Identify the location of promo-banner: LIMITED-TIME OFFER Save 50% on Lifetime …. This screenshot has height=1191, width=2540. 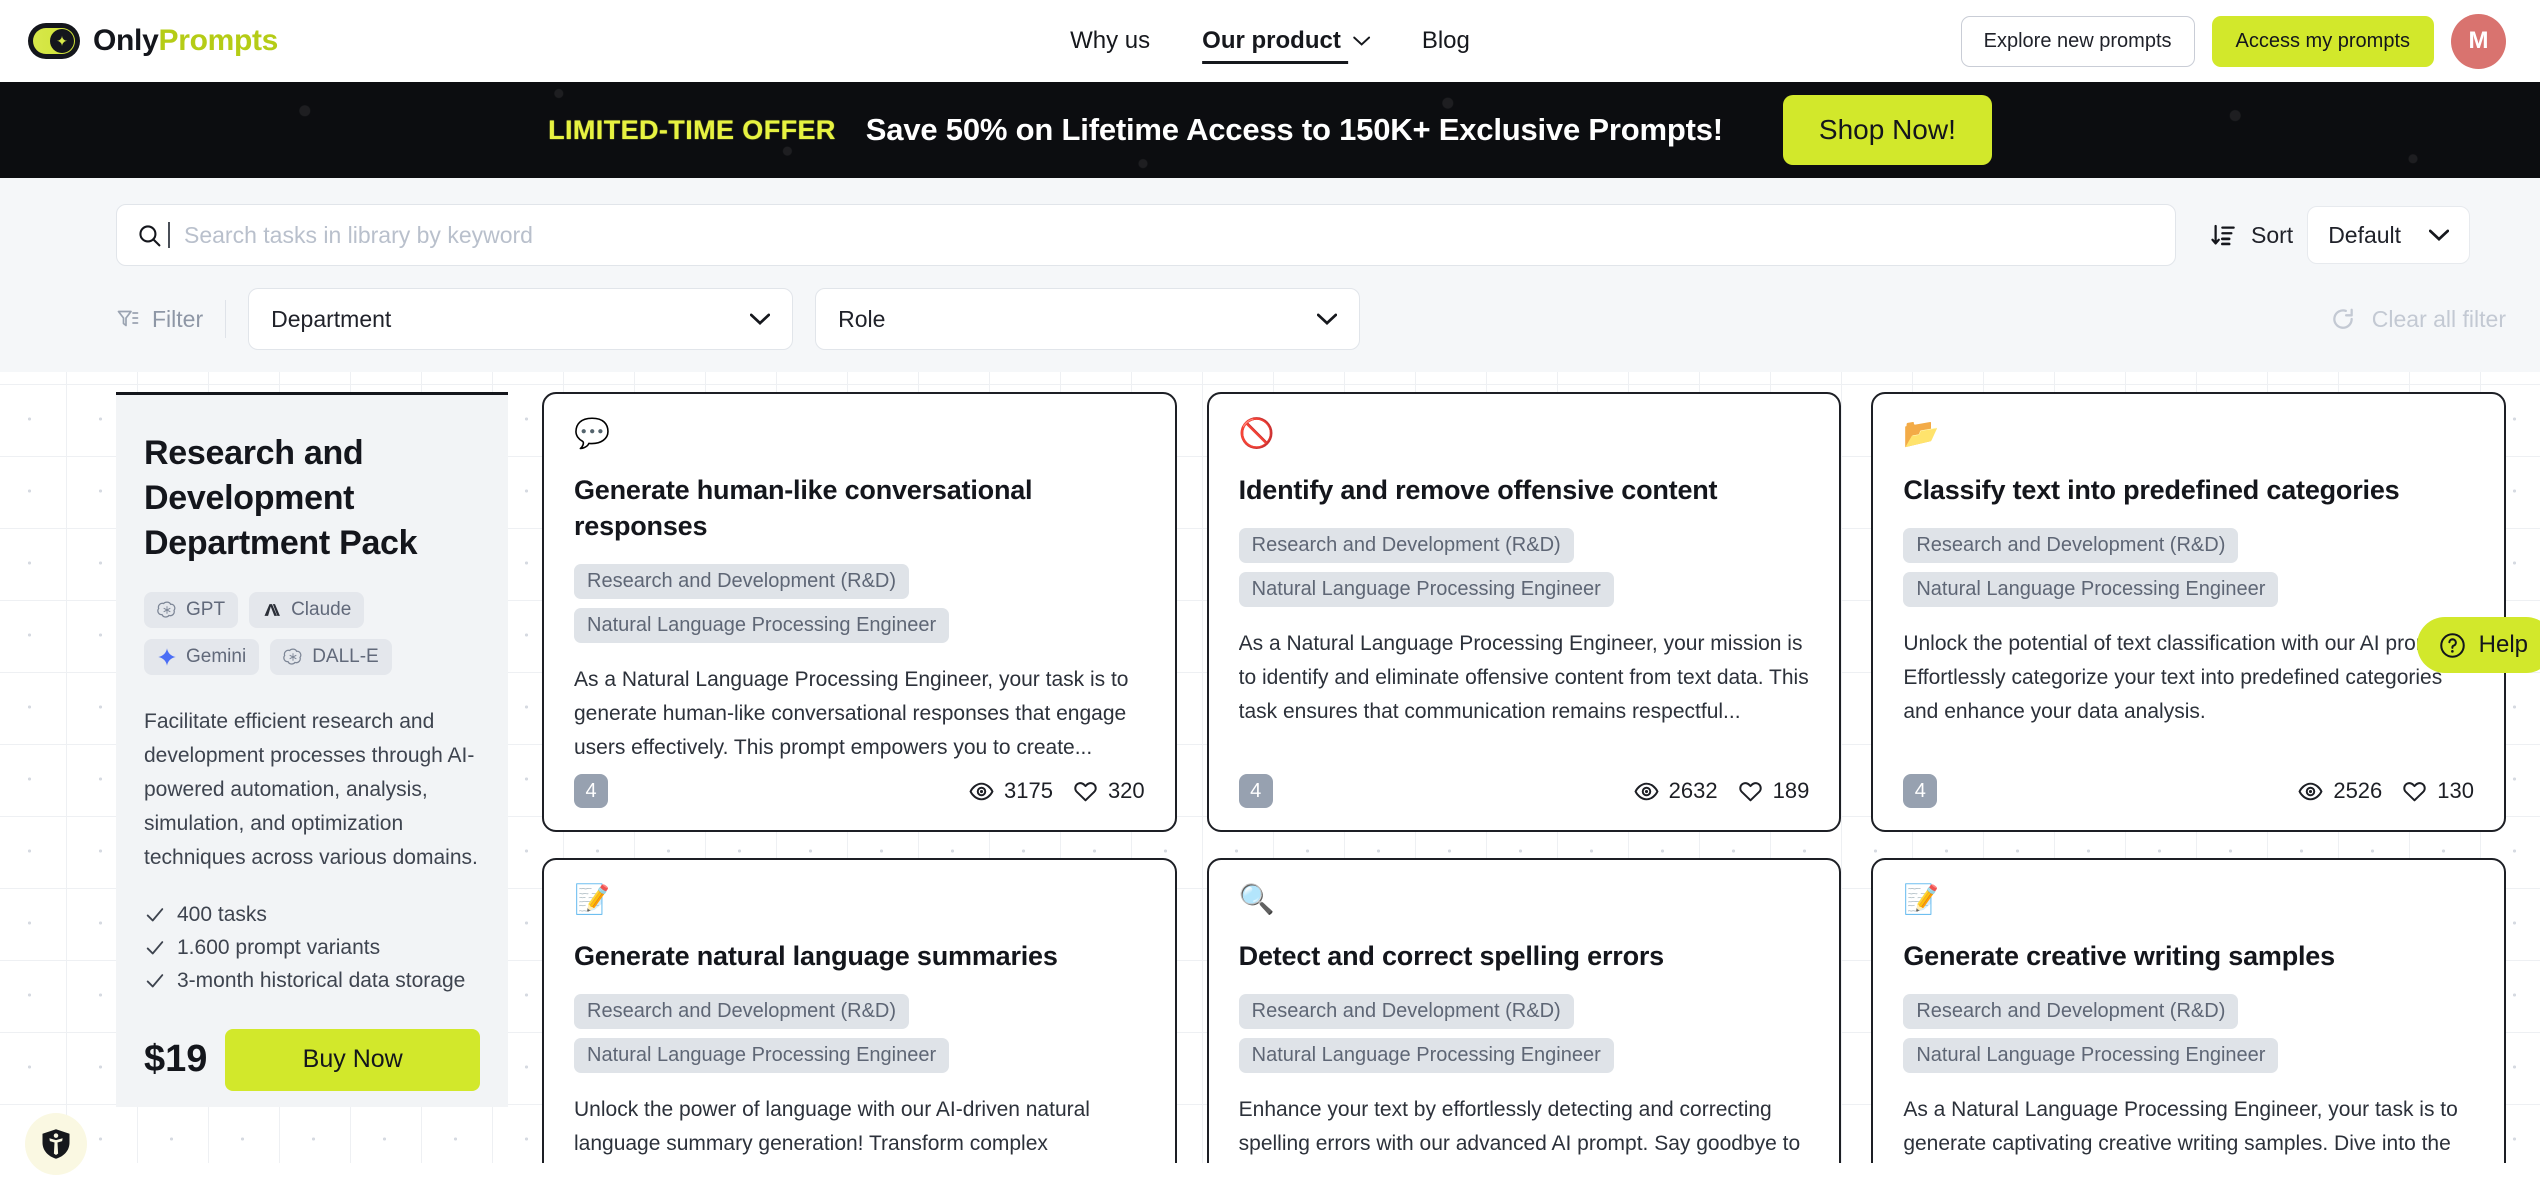
(1270, 130).